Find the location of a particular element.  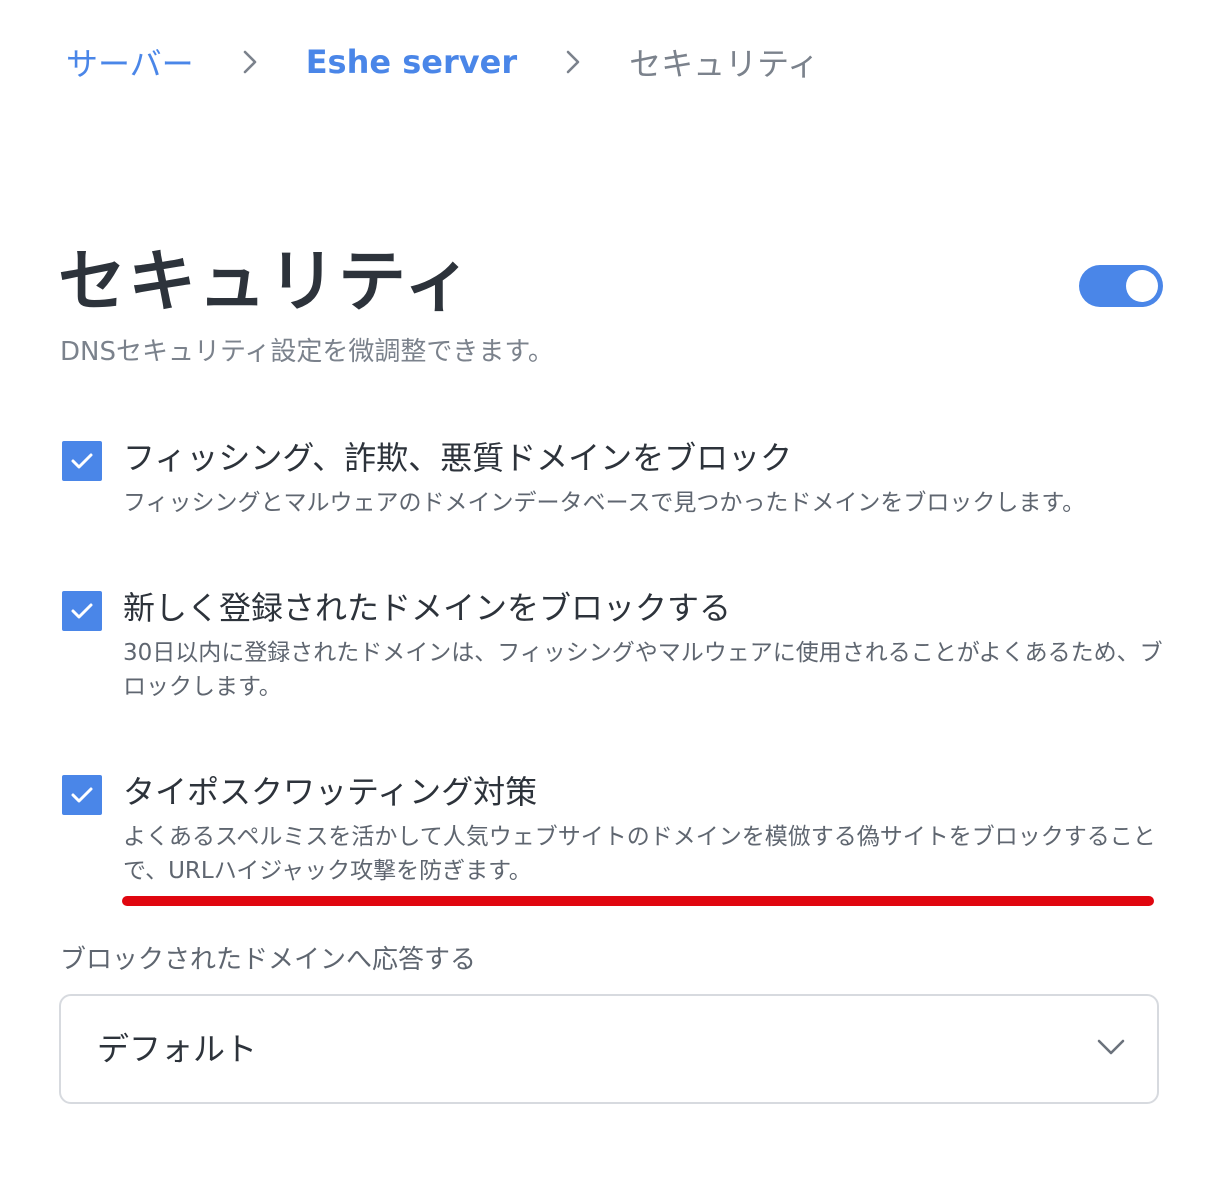

security-toggle is located at coordinates (1121, 286).